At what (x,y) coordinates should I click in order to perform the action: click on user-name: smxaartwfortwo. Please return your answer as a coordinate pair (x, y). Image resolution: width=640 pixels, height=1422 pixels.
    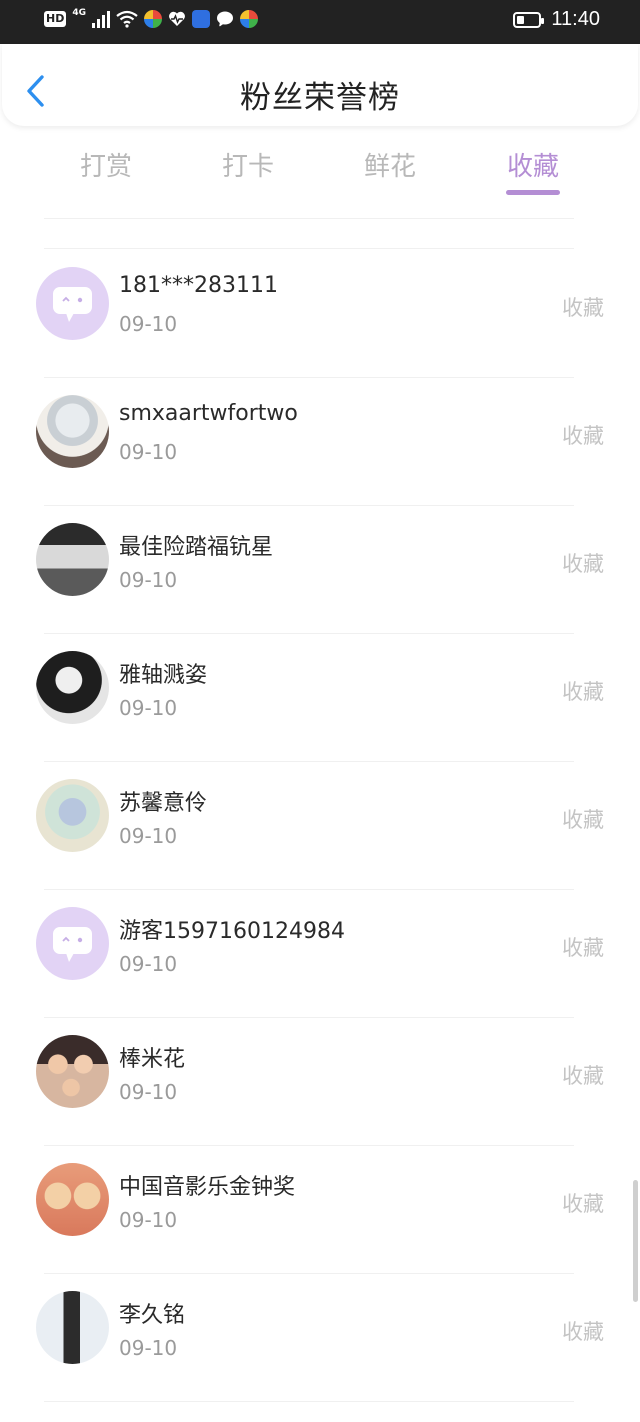
    Looking at the image, I should click on (208, 413).